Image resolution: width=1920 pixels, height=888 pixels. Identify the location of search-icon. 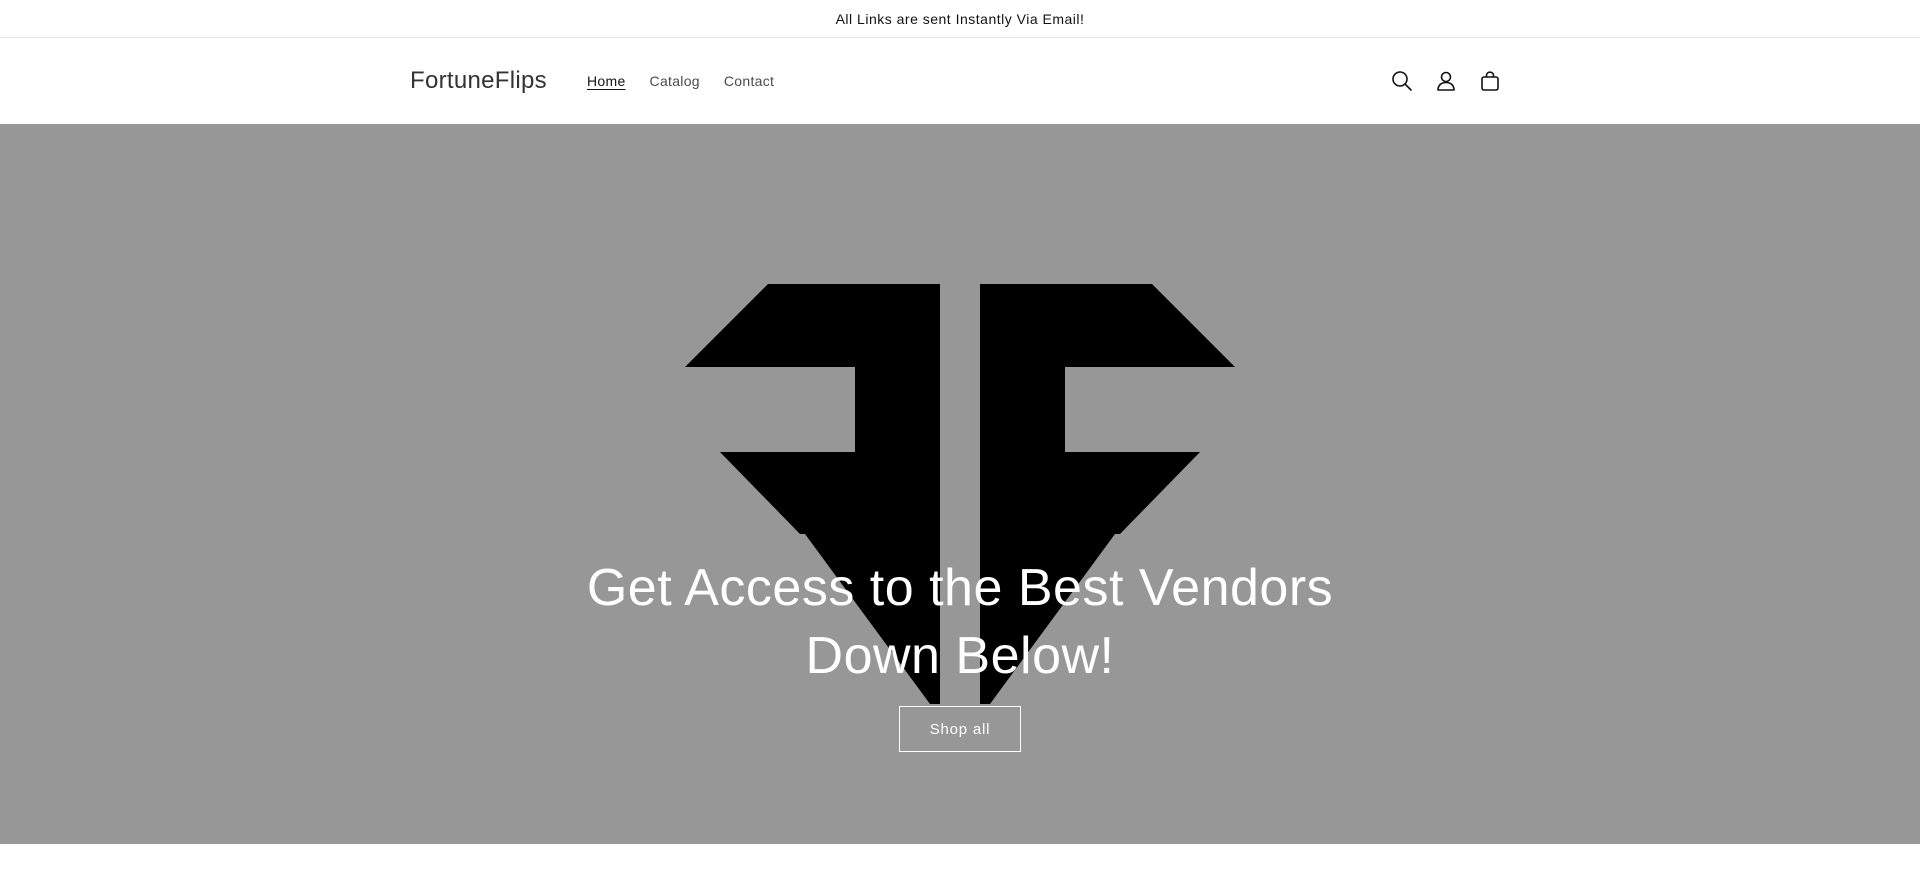
(1402, 81).